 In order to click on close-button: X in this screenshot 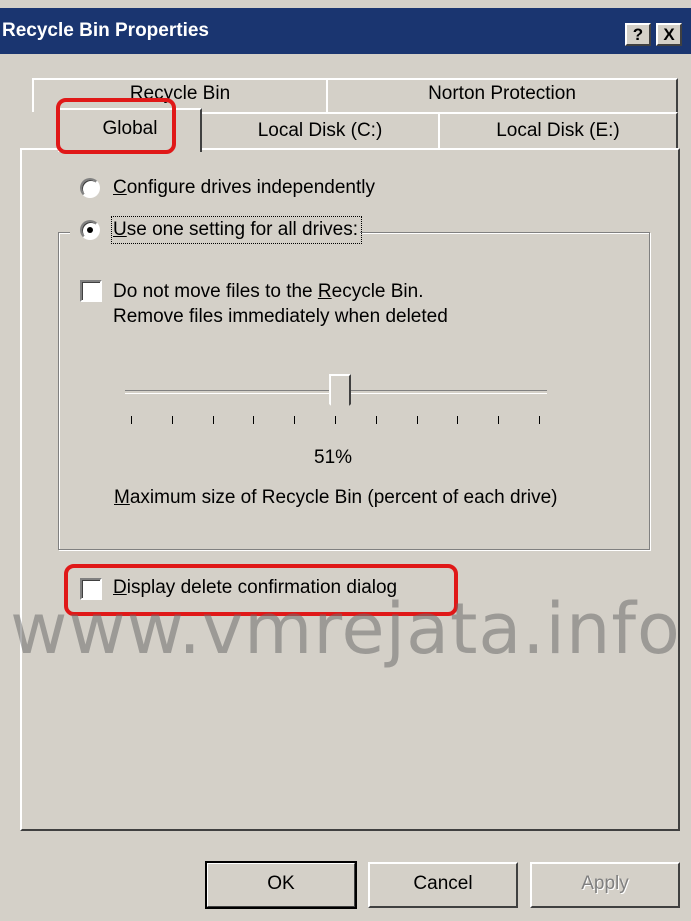, I will do `click(669, 34)`.